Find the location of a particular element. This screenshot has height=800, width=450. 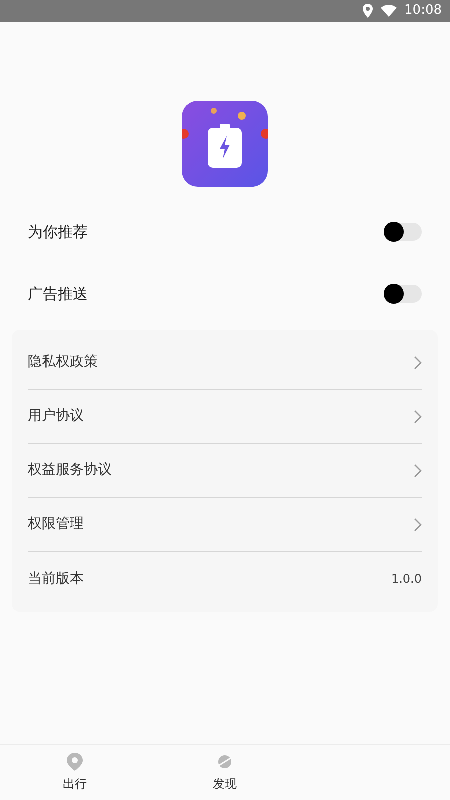

clock: 10:08 is located at coordinates (423, 11).